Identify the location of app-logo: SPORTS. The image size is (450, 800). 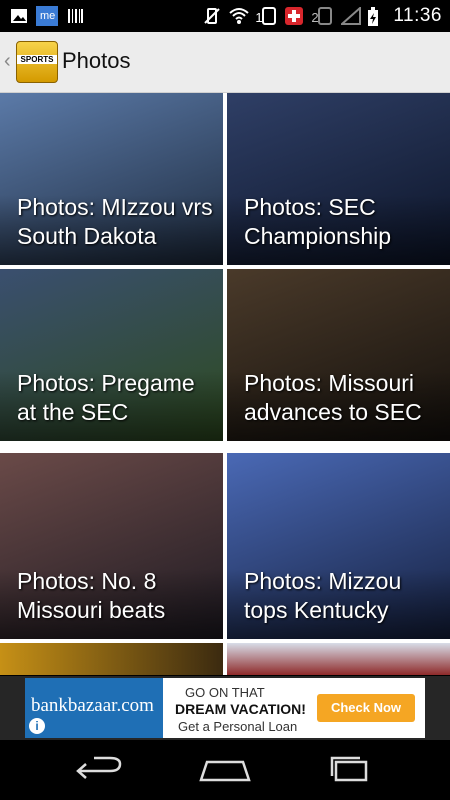
(37, 62).